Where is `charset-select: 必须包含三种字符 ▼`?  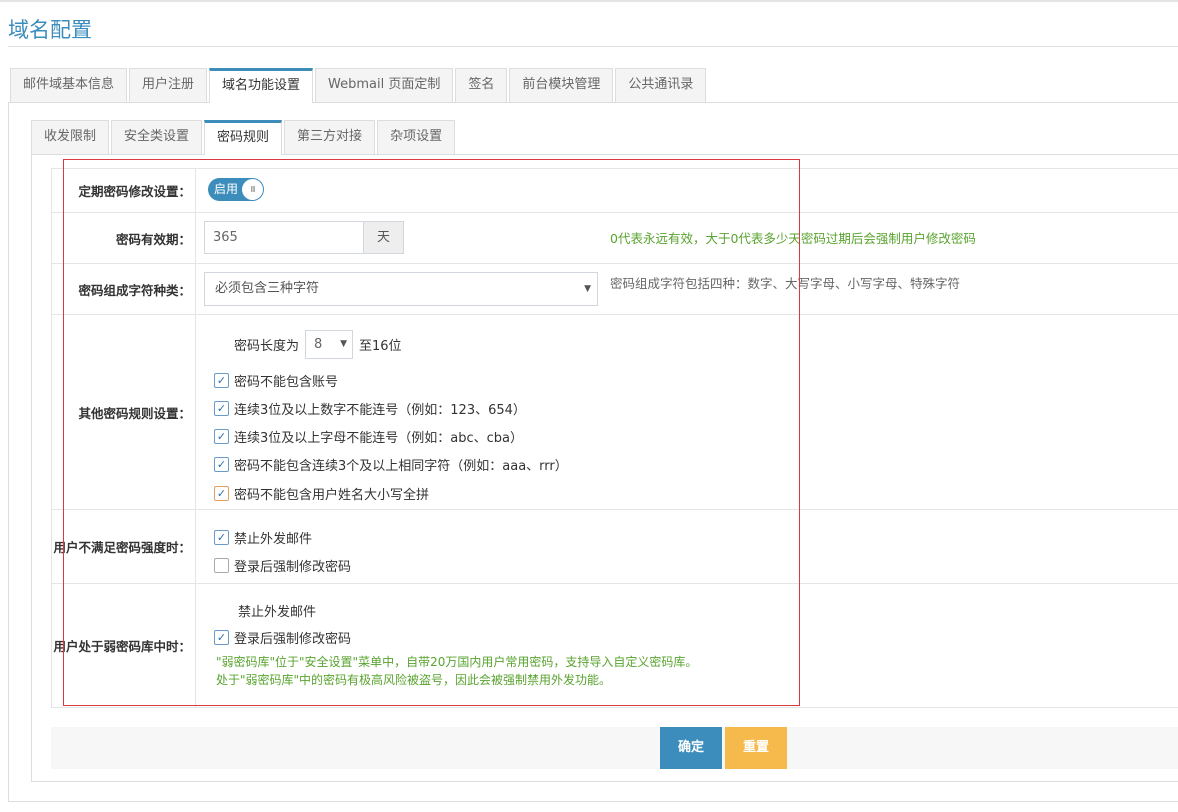
charset-select: 必须包含三种字符 ▼ is located at coordinates (401, 289).